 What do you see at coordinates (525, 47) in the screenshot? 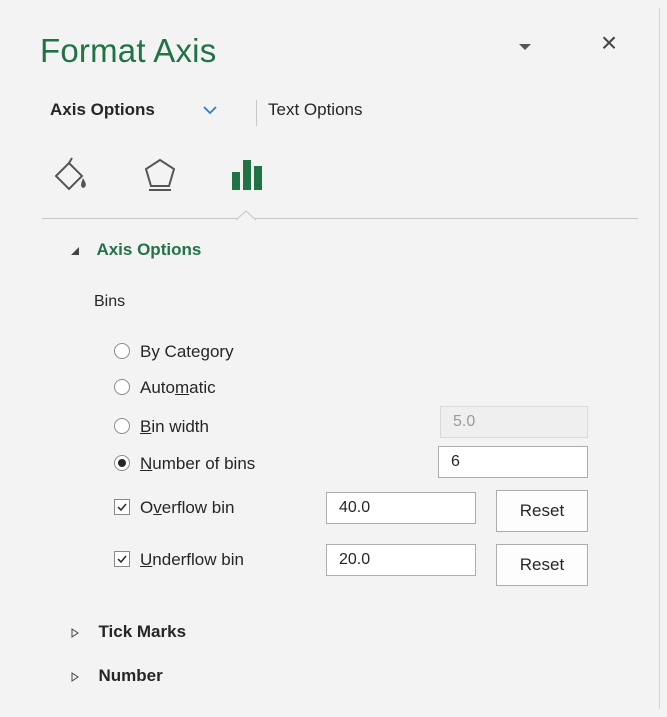
I see `pane-options-dropdown-icon` at bounding box center [525, 47].